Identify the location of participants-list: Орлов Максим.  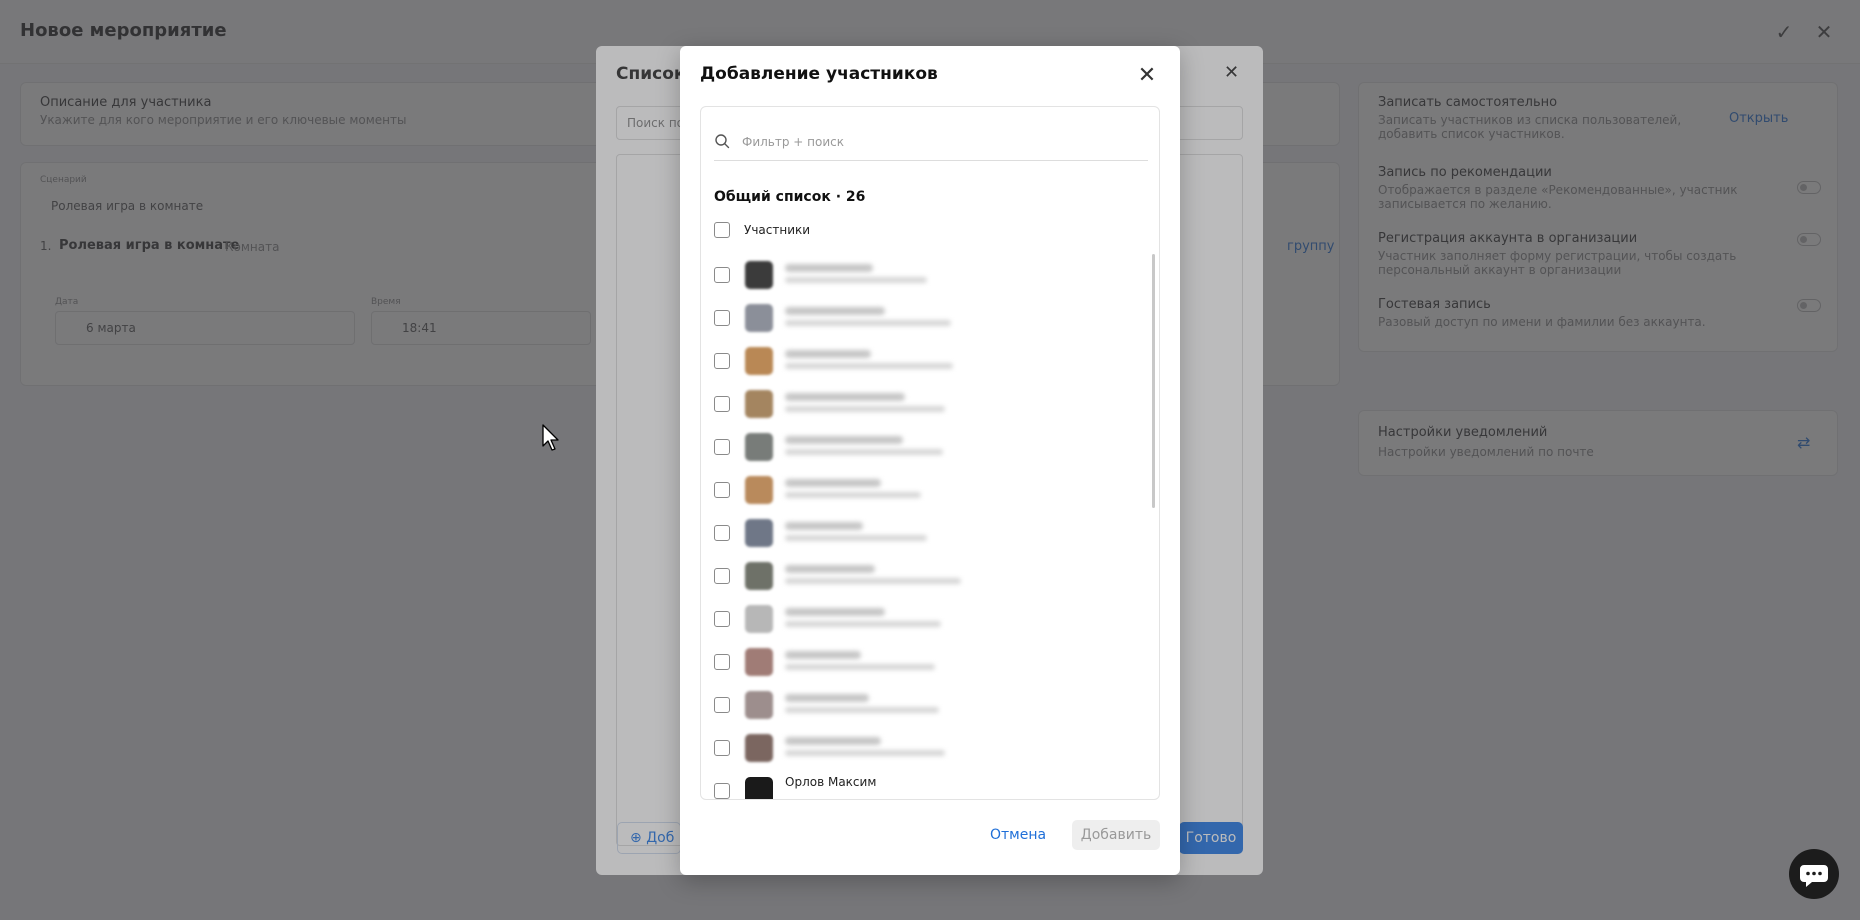
(923, 526).